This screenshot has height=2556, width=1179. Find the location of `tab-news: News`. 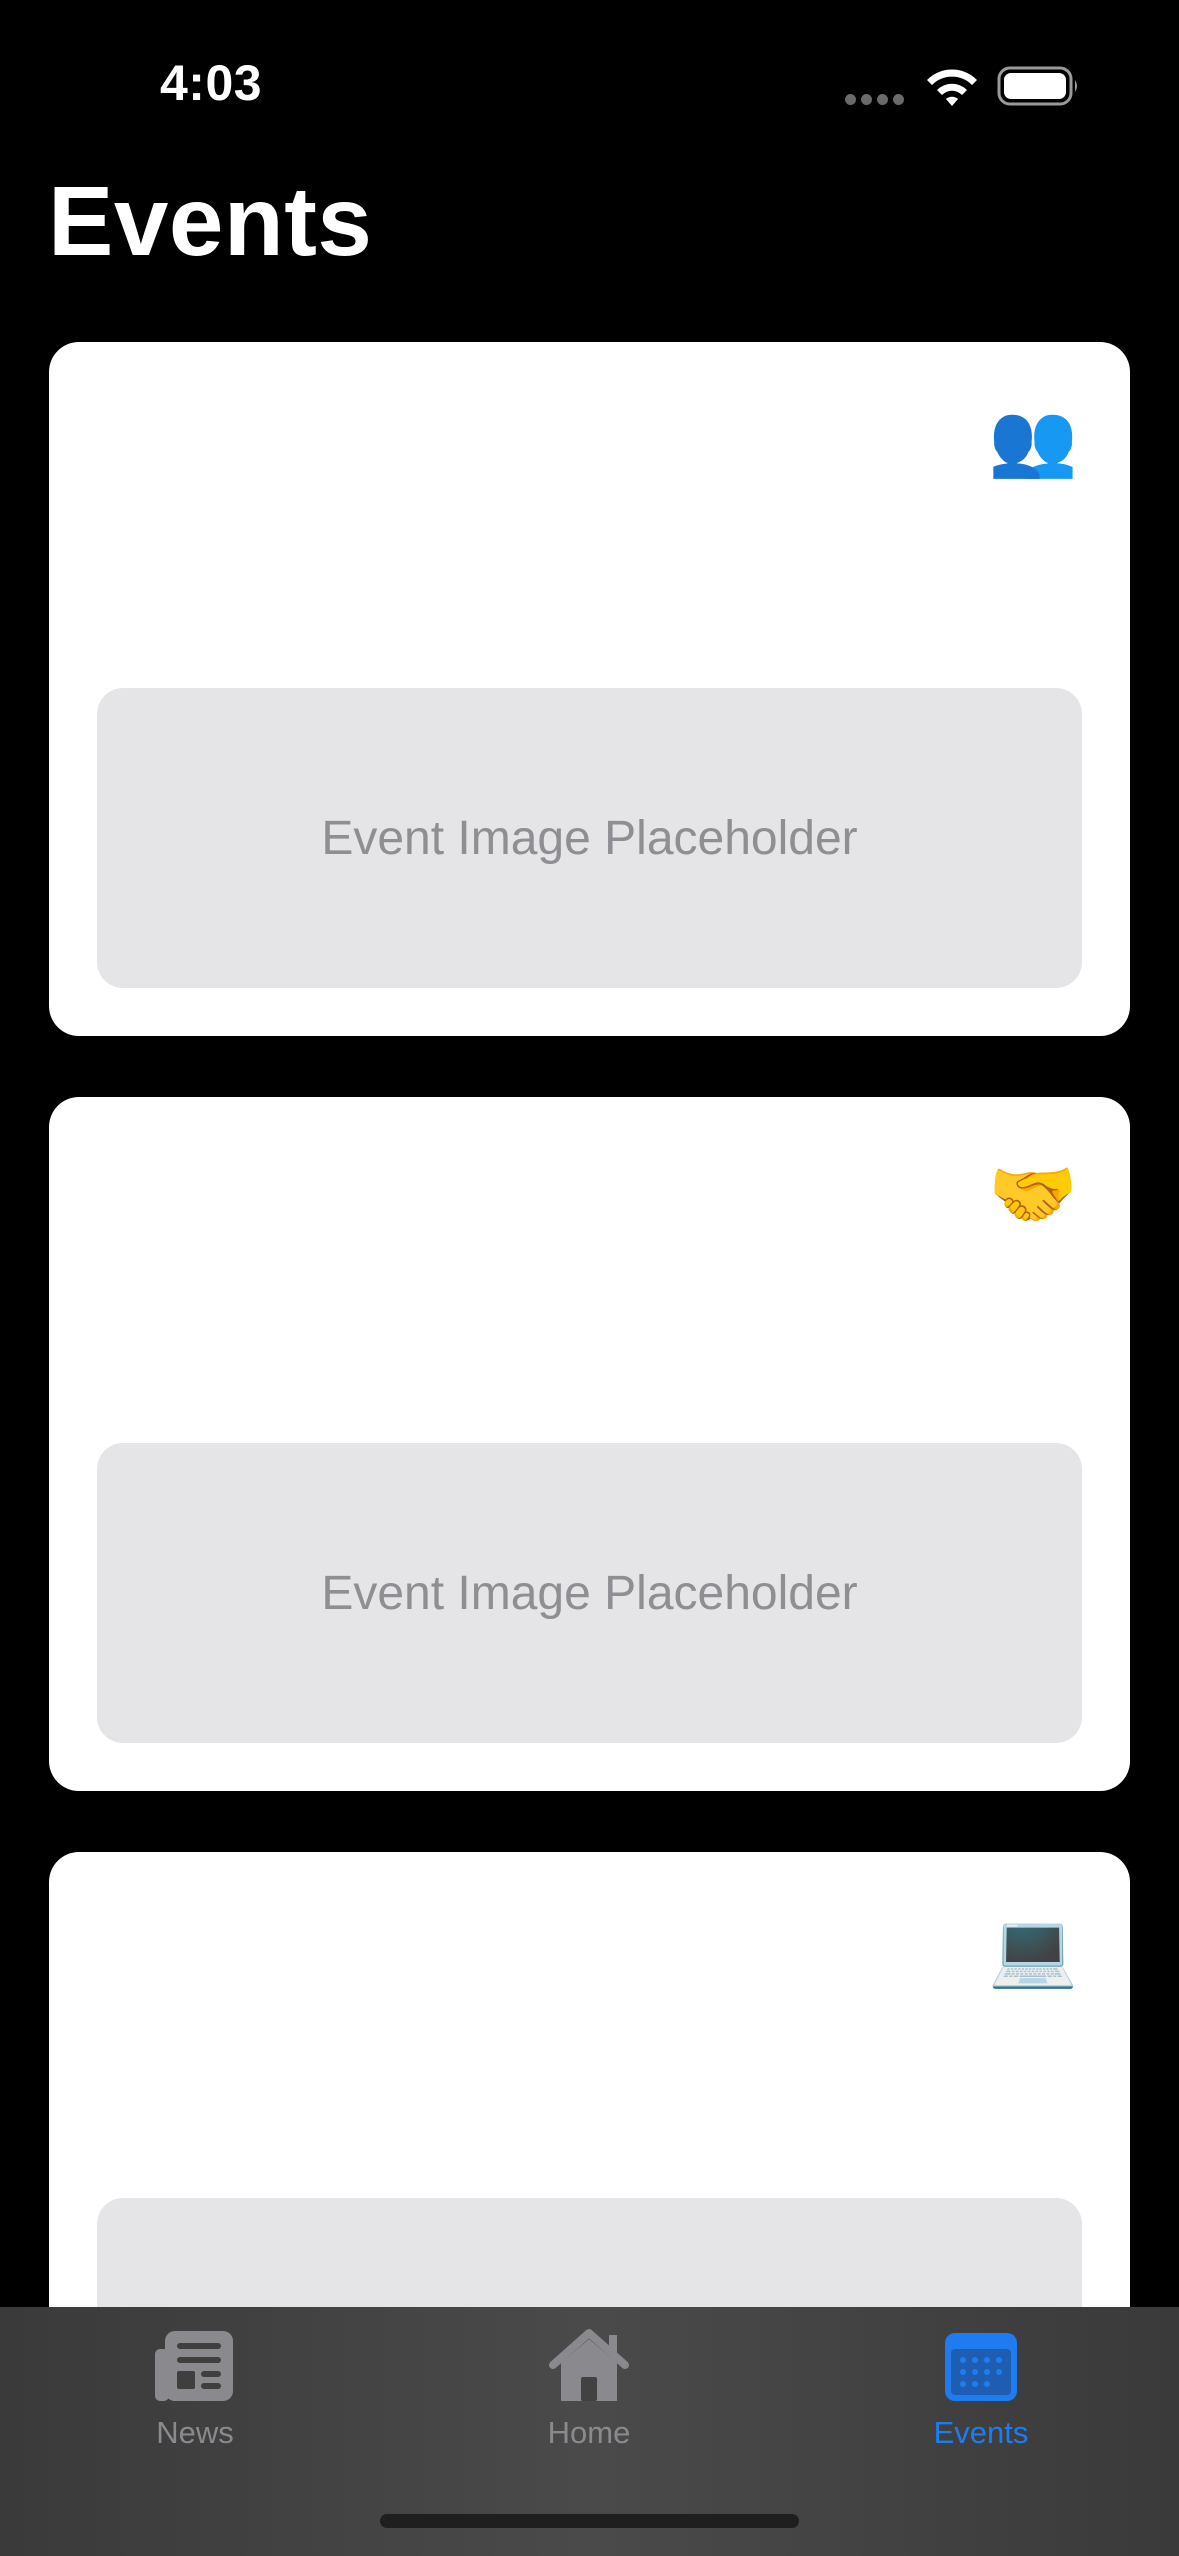

tab-news: News is located at coordinates (195, 2397).